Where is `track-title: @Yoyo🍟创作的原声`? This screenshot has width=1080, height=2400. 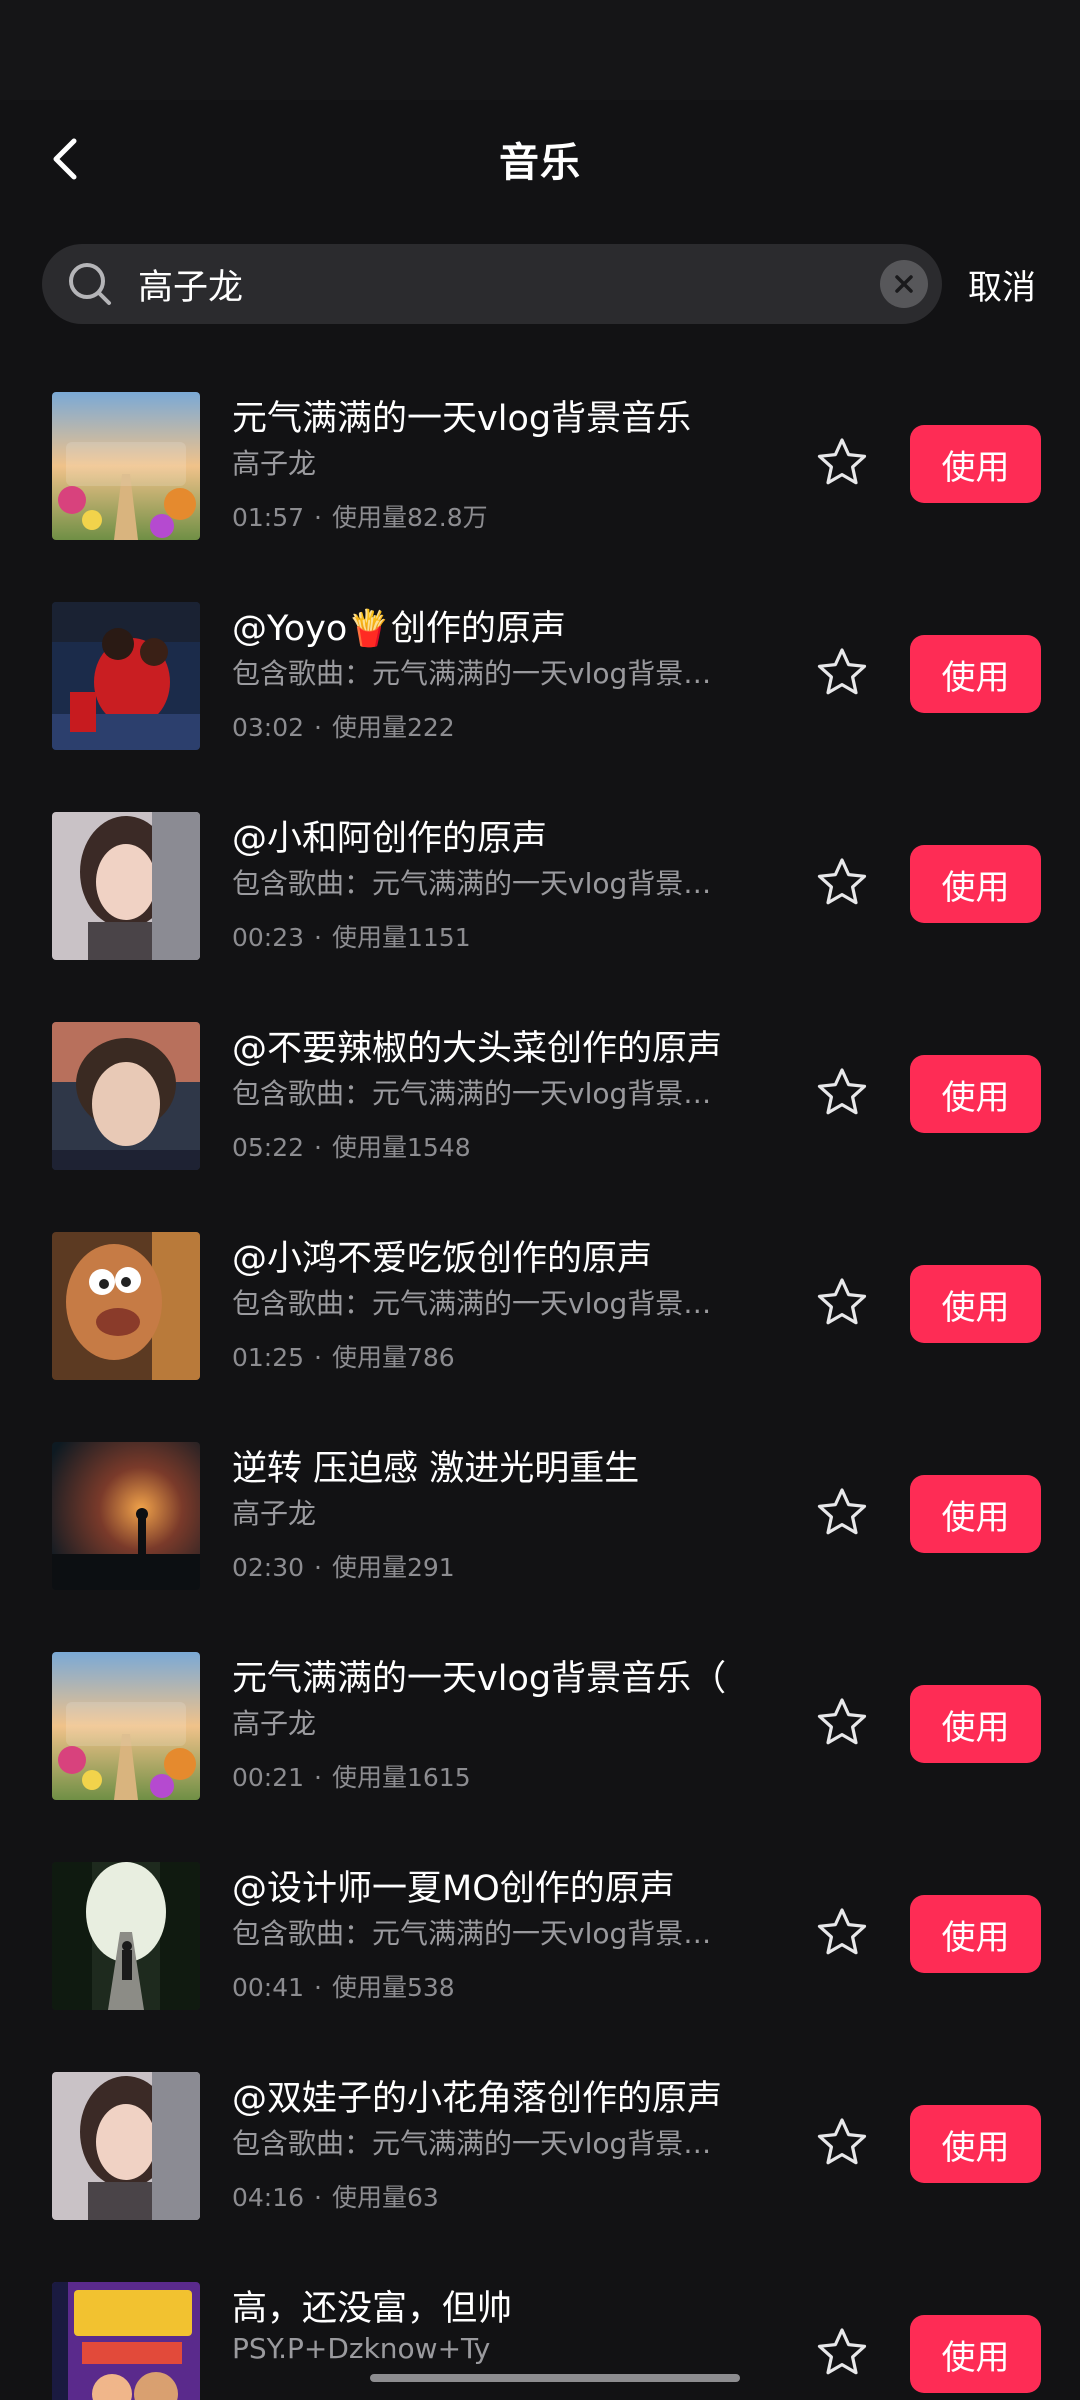
track-title: @Yoyo🍟创作的原声 is located at coordinates (399, 629).